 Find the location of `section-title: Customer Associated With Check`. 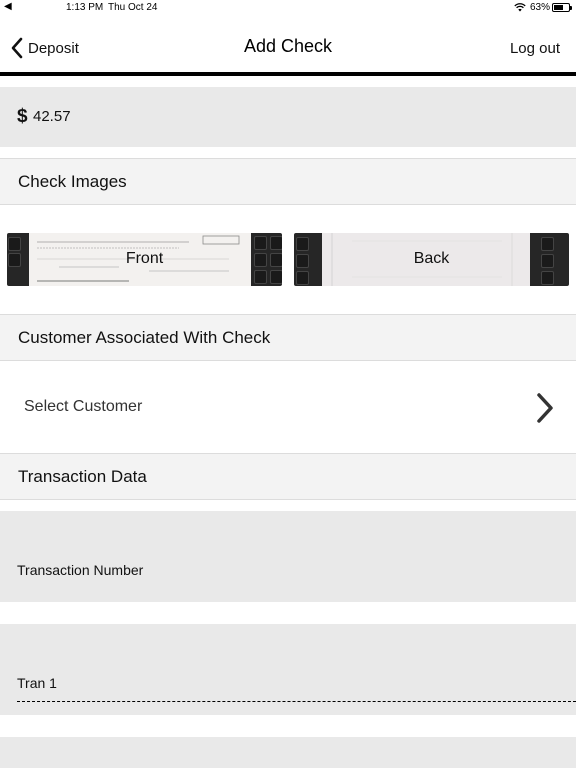

section-title: Customer Associated With Check is located at coordinates (144, 337).